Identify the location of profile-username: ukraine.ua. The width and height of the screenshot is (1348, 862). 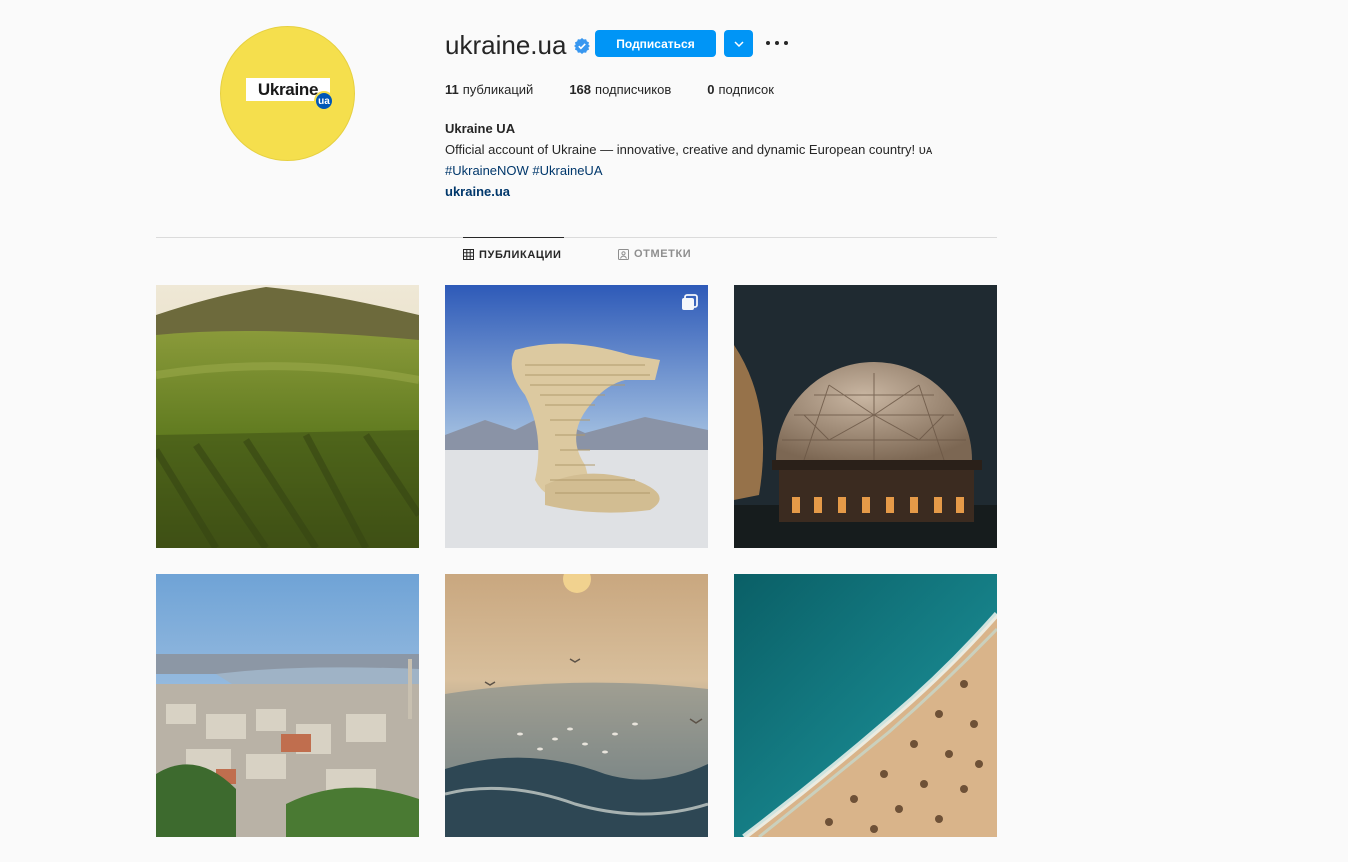
(506, 44).